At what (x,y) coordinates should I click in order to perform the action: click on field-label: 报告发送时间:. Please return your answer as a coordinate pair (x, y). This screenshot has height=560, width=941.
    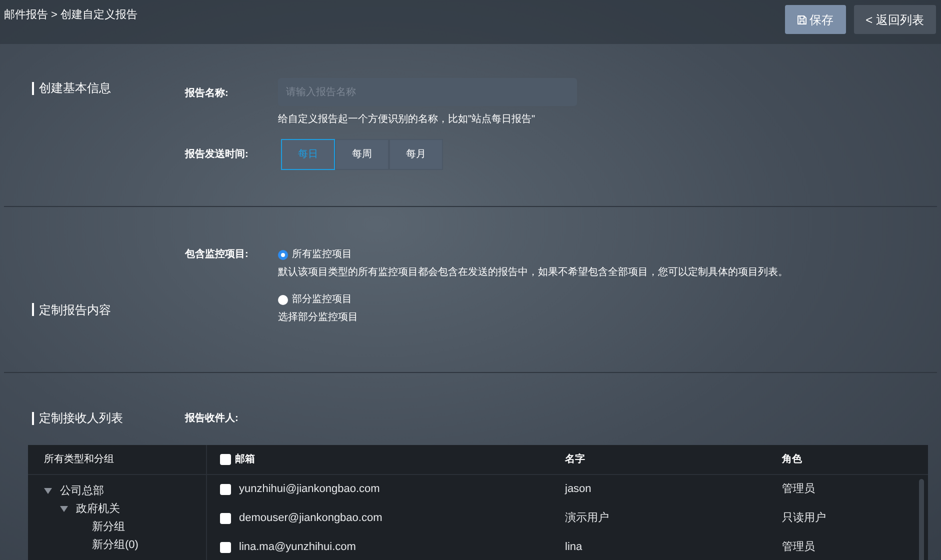
    Looking at the image, I should click on (217, 155).